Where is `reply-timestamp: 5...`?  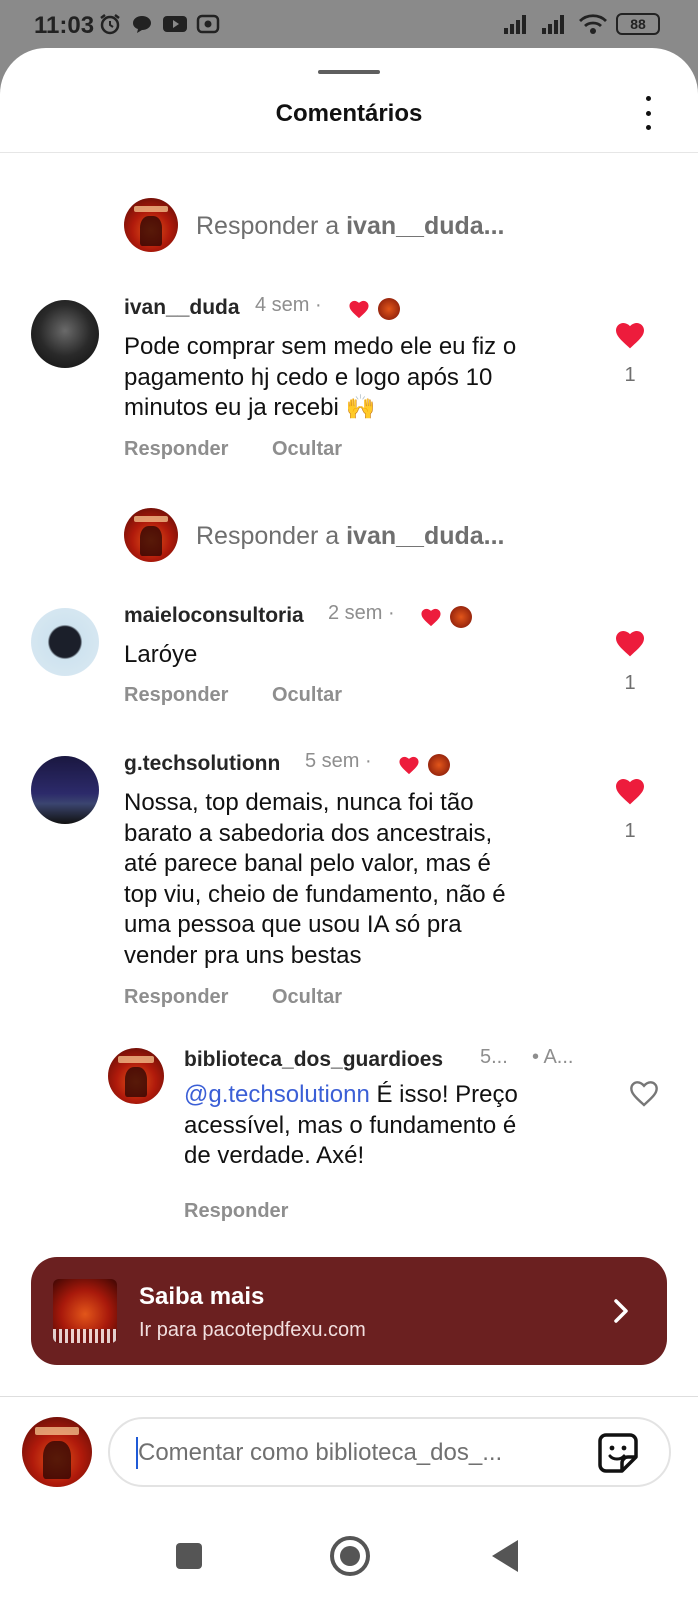
reply-timestamp: 5... is located at coordinates (494, 1057).